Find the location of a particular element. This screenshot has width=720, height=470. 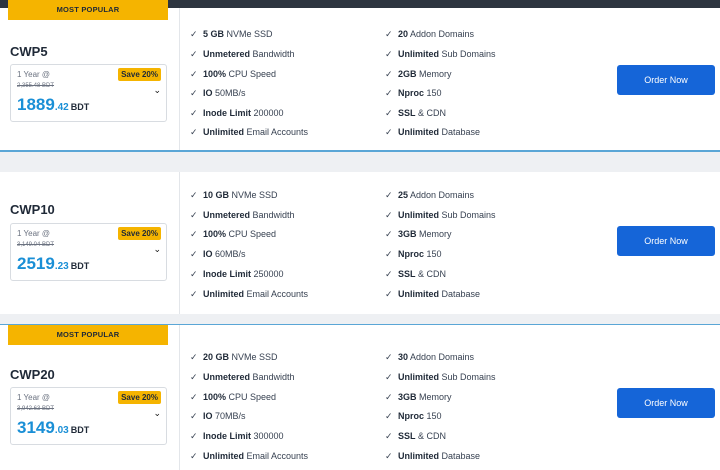

feature-item: ✓ Inode Limit 200000 is located at coordinates (237, 113).